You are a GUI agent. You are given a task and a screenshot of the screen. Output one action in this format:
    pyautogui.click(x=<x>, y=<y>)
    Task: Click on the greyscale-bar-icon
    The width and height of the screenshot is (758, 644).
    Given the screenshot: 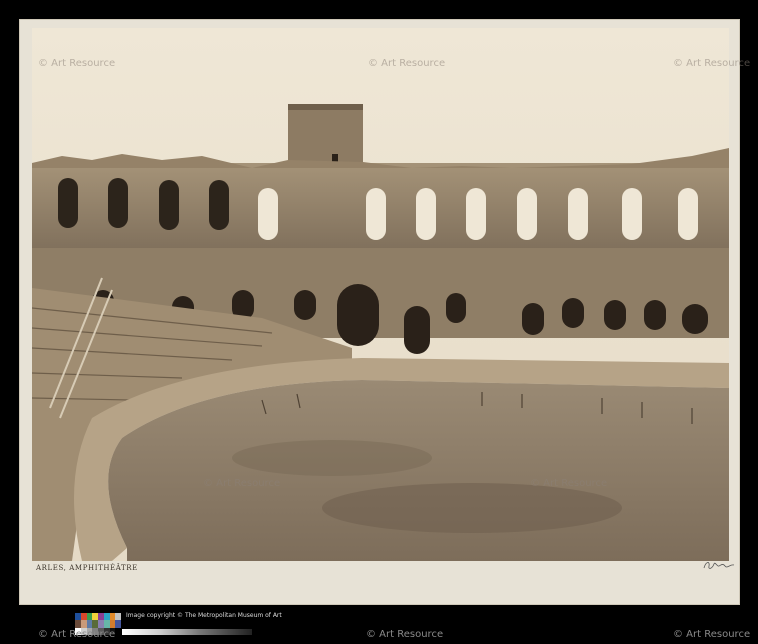 What is the action you would take?
    pyautogui.click(x=187, y=632)
    